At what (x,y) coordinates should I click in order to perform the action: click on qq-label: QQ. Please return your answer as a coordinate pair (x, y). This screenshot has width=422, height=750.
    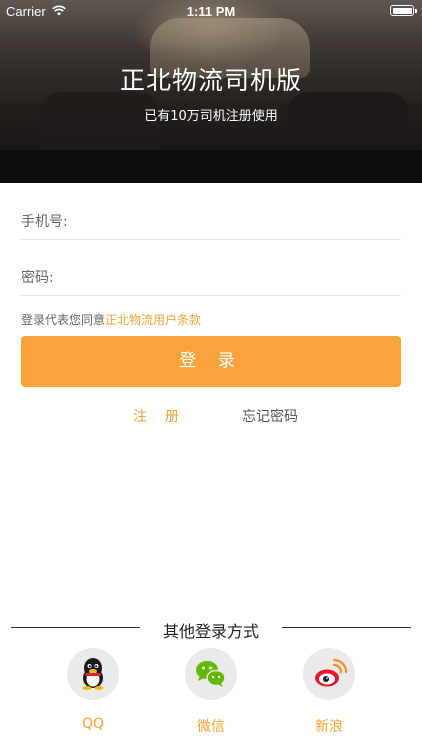
    Looking at the image, I should click on (93, 724).